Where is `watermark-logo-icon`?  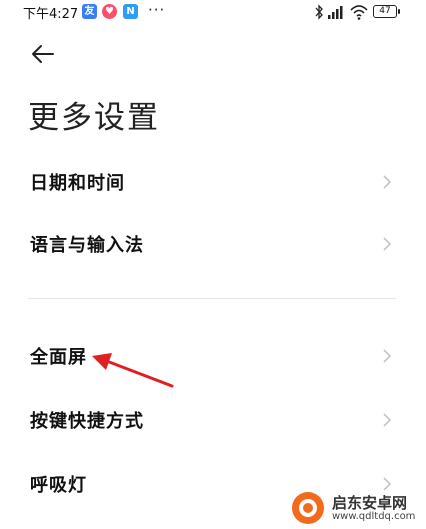
watermark-logo-icon is located at coordinates (308, 508).